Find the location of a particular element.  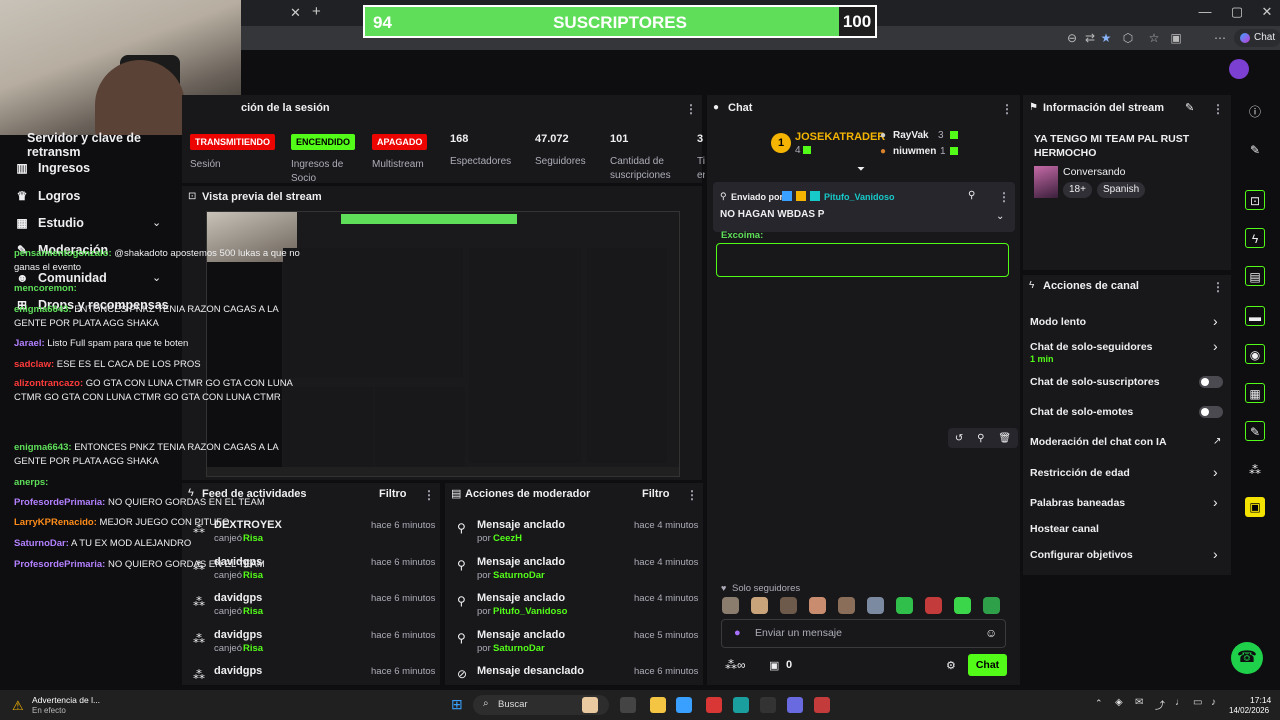

zoom-icon: ⊖ is located at coordinates (1072, 38).